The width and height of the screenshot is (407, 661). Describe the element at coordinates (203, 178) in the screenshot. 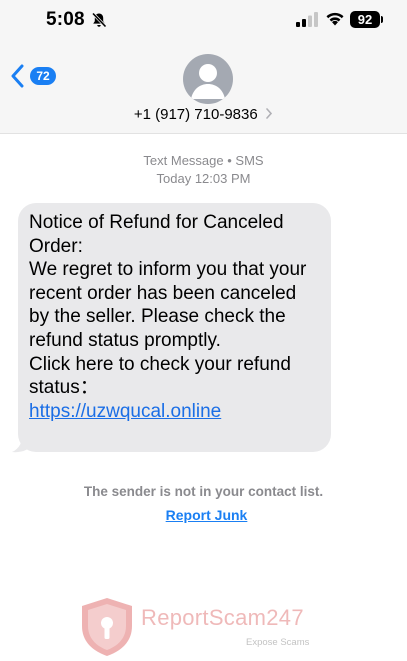

I see `message-timestamp: Today 12:03 PM` at that location.